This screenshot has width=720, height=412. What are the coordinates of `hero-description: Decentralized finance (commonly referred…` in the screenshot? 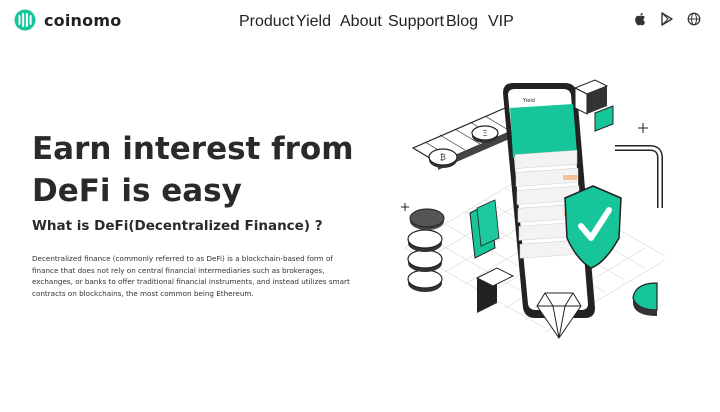 It's located at (191, 276).